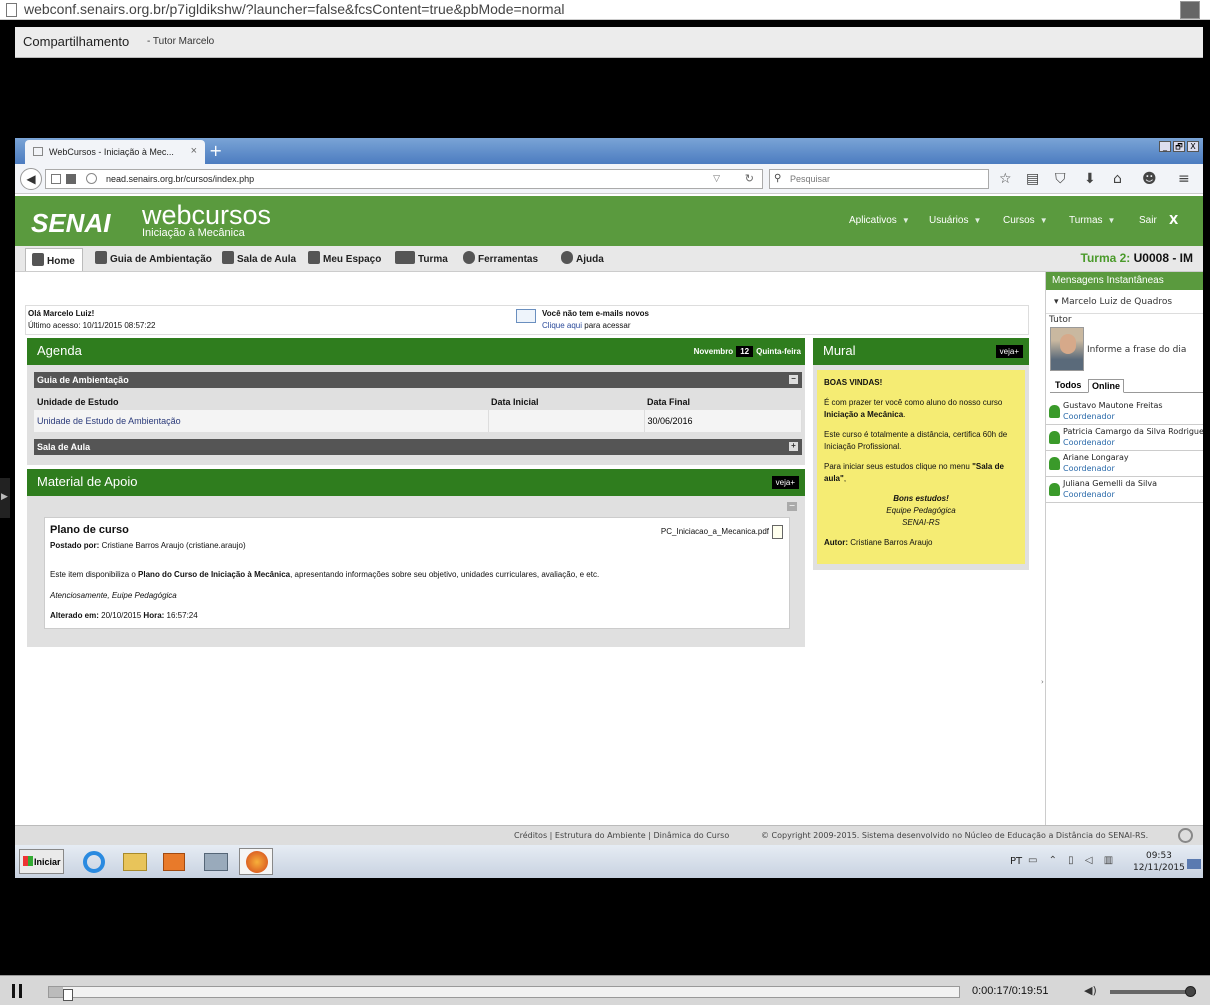 The width and height of the screenshot is (1210, 1005). What do you see at coordinates (1009, 351) in the screenshot?
I see `mural-more-button: veja+` at bounding box center [1009, 351].